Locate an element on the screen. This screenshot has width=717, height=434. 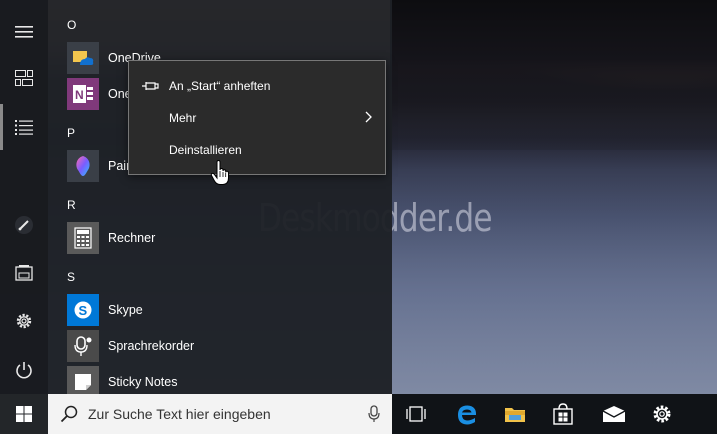
app-paint3d: Pair is located at coordinates (98, 166).